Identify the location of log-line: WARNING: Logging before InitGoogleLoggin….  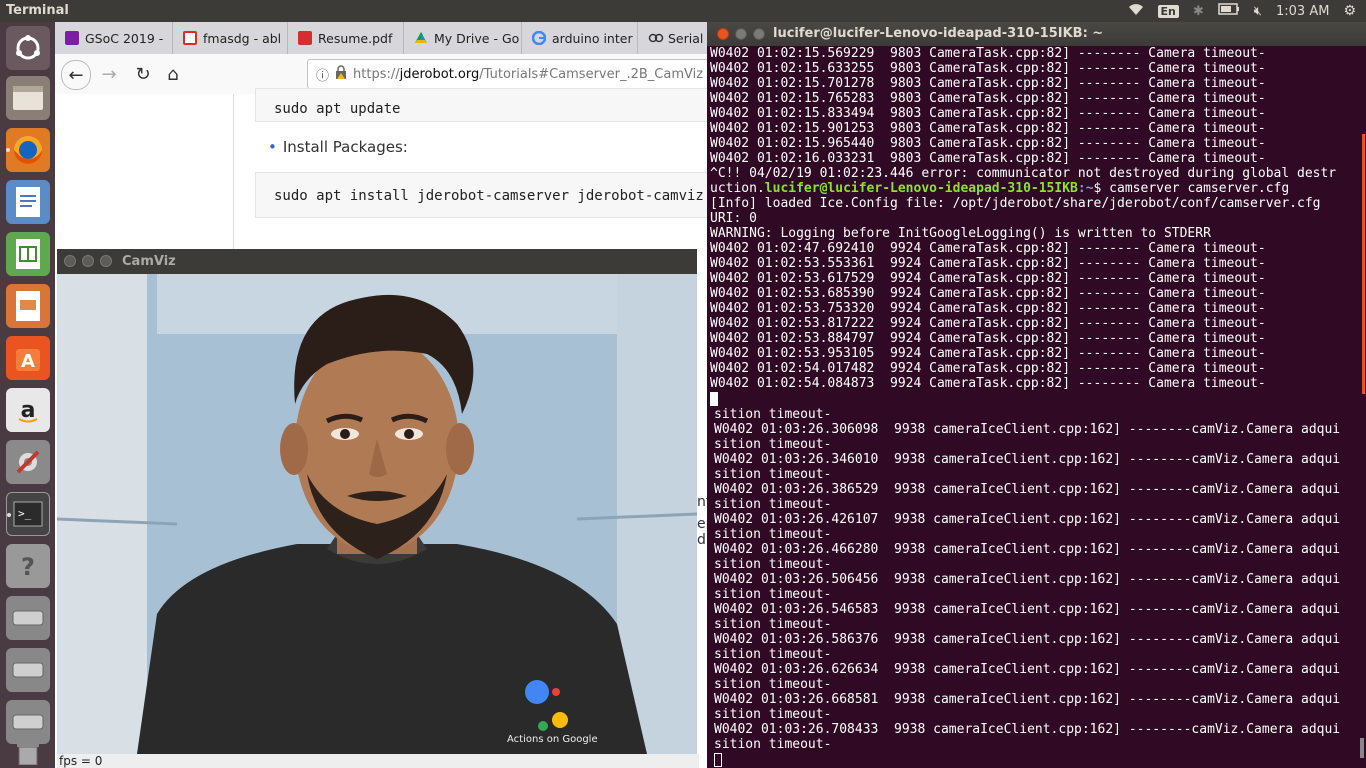
(960, 233).